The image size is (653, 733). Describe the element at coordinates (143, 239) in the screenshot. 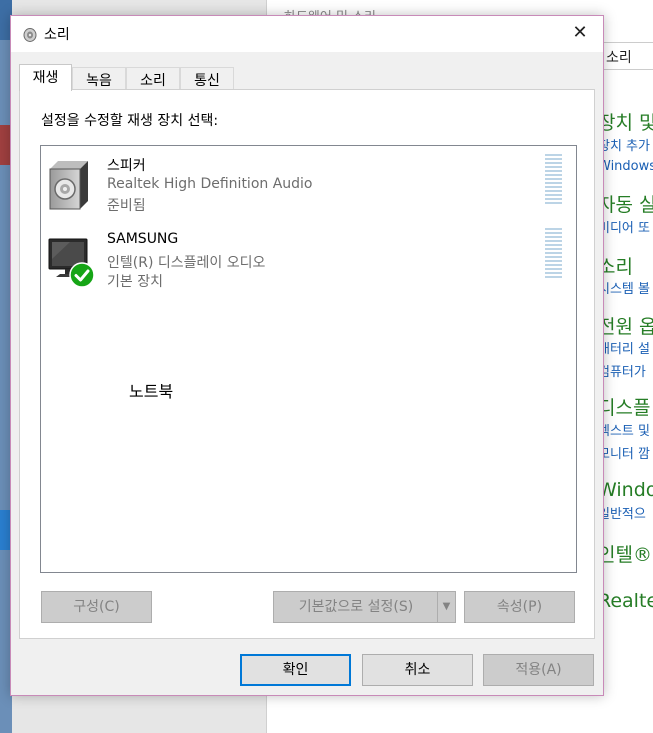

I see `device-name: SAMSUNG` at that location.